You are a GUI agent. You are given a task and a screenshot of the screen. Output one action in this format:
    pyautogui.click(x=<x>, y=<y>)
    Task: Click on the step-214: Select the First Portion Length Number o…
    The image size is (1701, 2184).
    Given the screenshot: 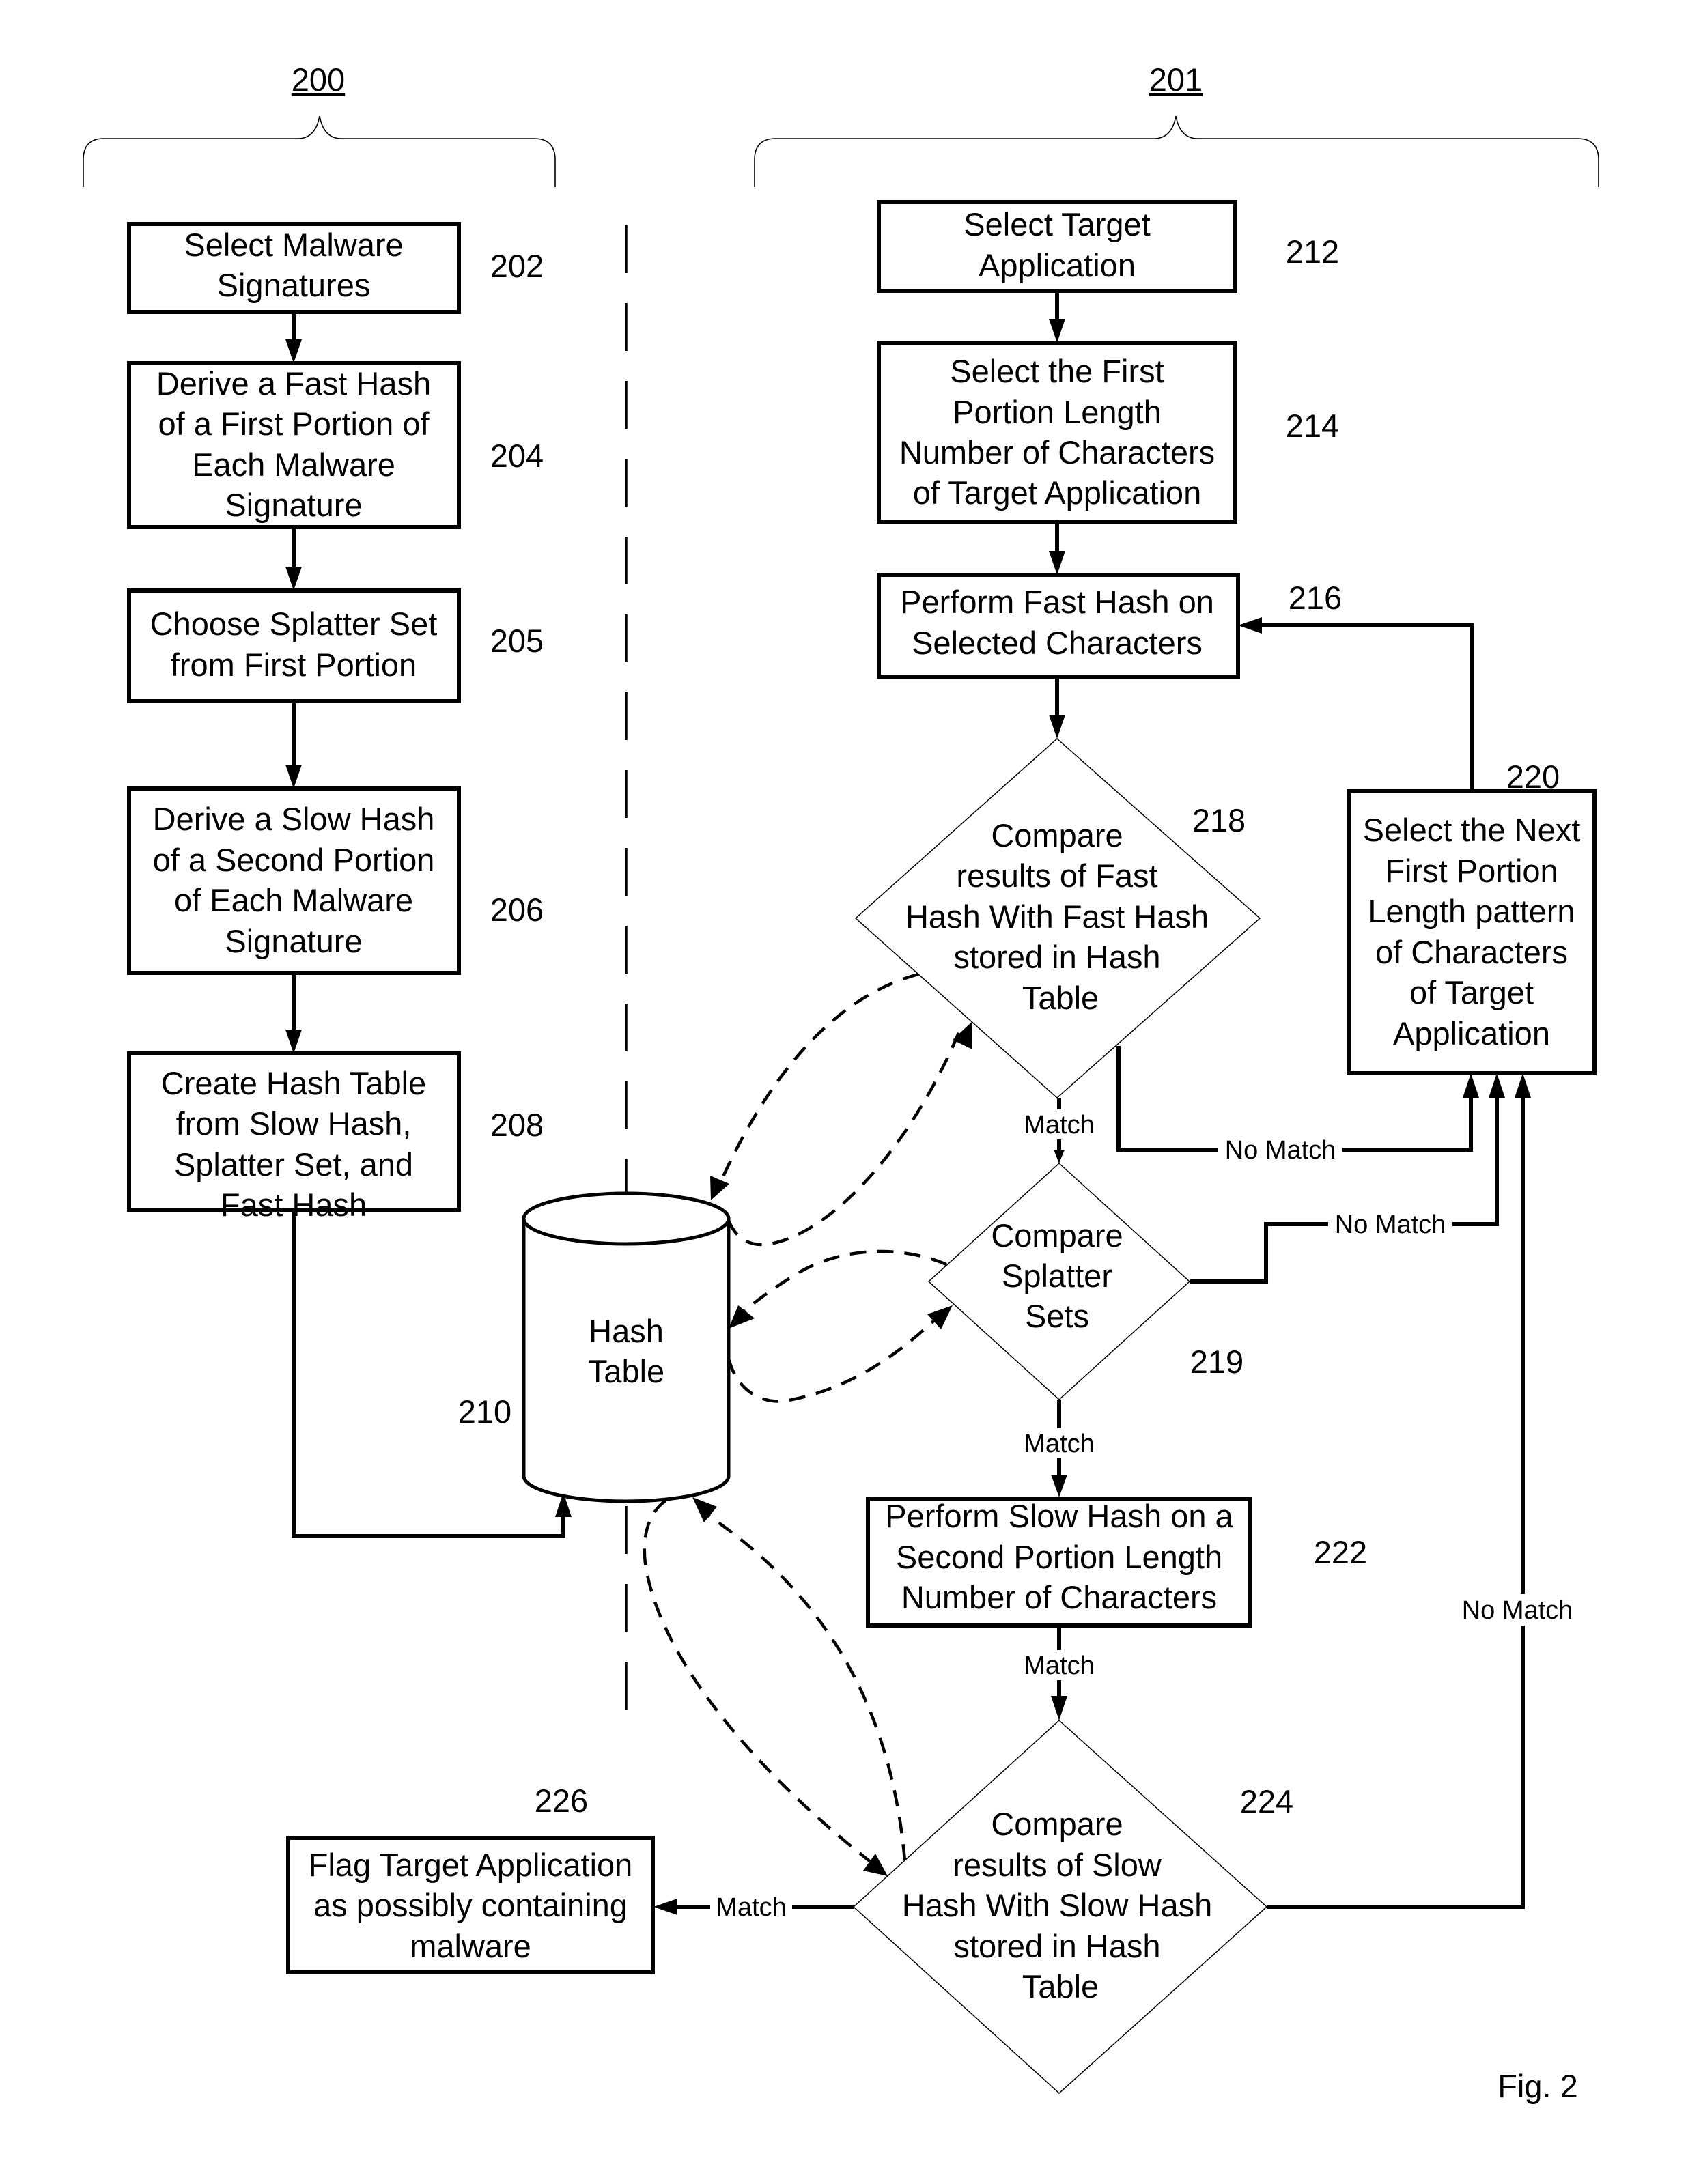 What is the action you would take?
    pyautogui.click(x=1057, y=432)
    